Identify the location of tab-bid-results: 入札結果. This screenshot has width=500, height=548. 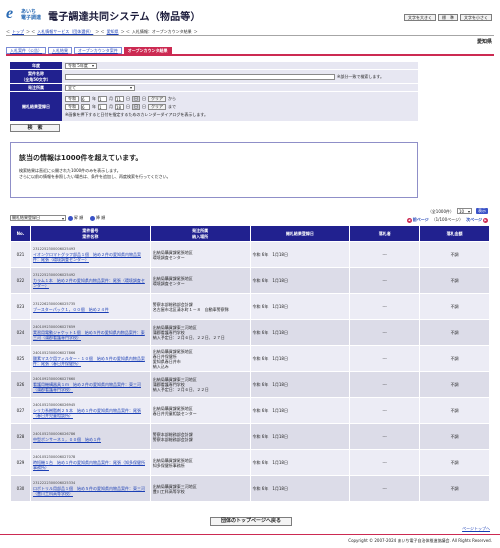
(60, 50).